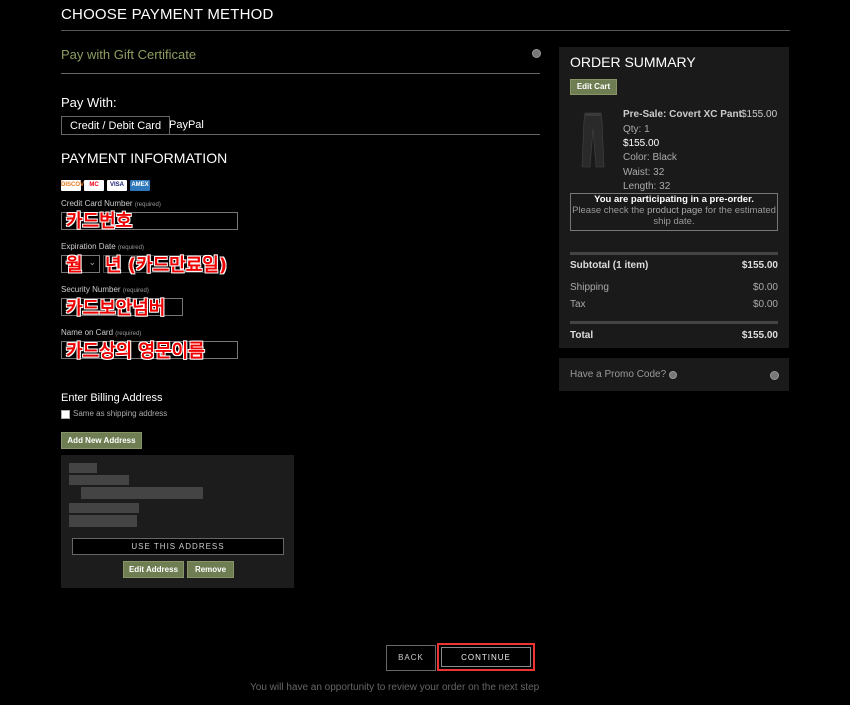 The image size is (850, 705). Describe the element at coordinates (65, 414) in the screenshot. I see `same-as-shipping-checkbox` at that location.